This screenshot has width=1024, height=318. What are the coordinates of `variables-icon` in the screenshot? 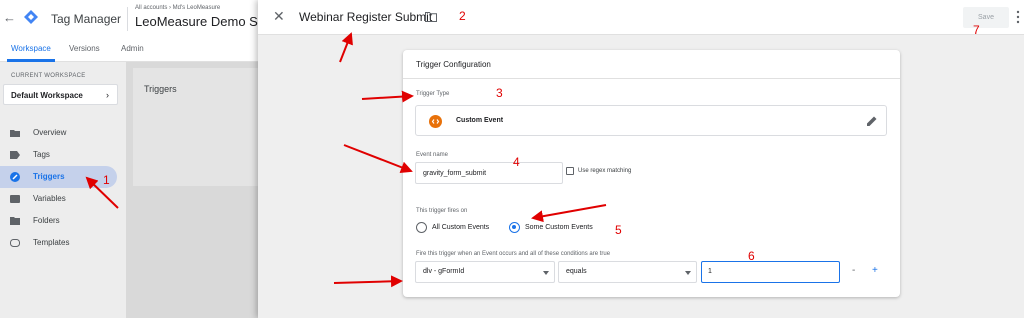 It's located at (15, 199).